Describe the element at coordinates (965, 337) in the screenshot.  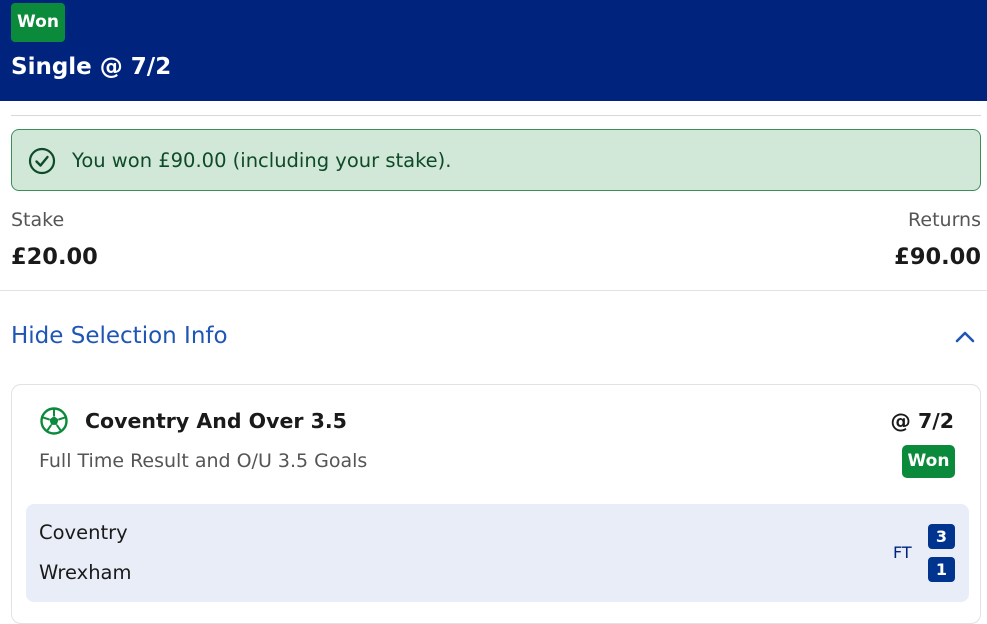
I see `chevron-up-icon` at that location.